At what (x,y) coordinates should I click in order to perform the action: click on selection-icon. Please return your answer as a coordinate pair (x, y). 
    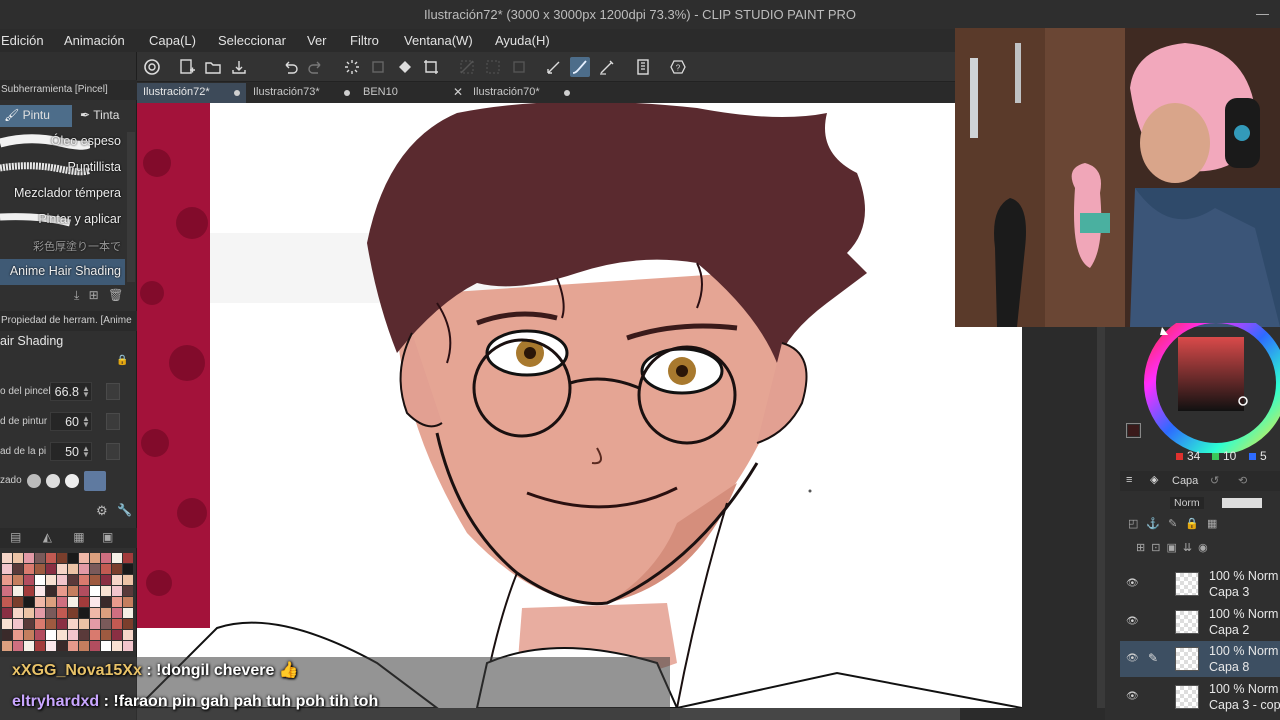
    Looking at the image, I should click on (467, 67).